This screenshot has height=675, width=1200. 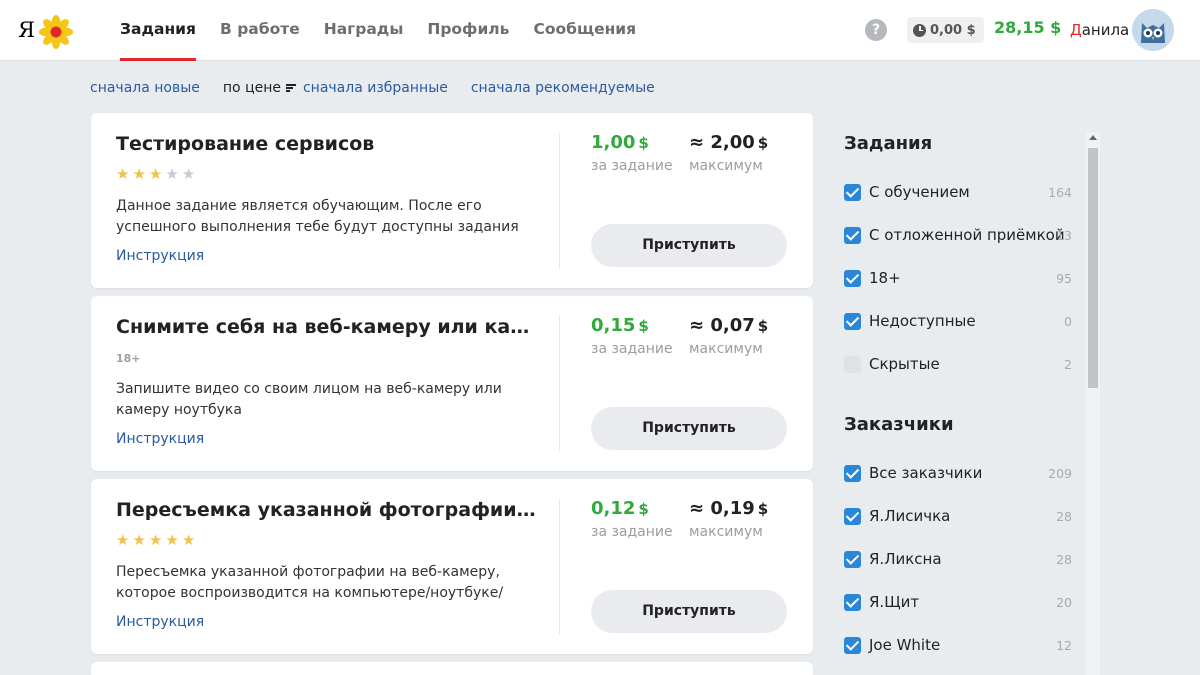 What do you see at coordinates (905, 645) in the screenshot?
I see `filter-label: Joe White` at bounding box center [905, 645].